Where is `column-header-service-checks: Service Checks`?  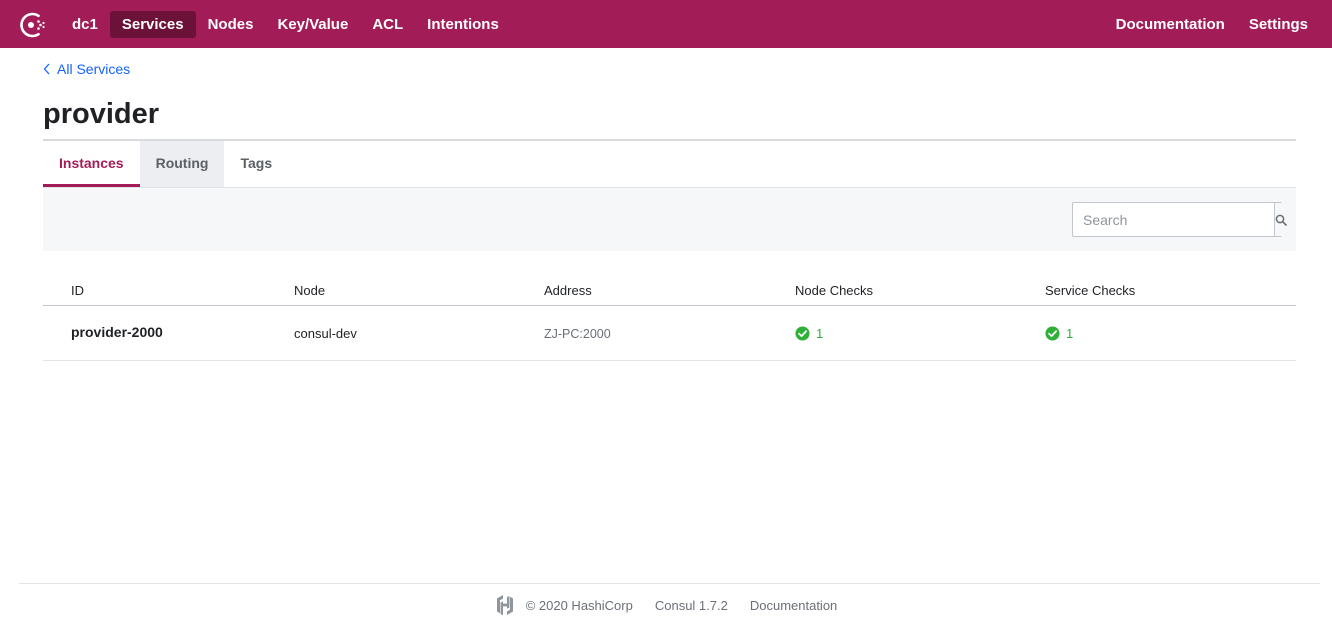
column-header-service-checks: Service Checks is located at coordinates (1090, 290).